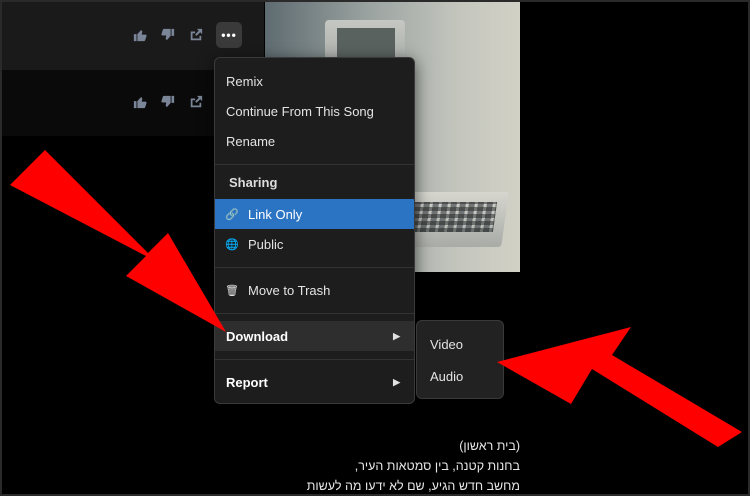  What do you see at coordinates (118, 241) in the screenshot?
I see `left-arrow-annotation` at bounding box center [118, 241].